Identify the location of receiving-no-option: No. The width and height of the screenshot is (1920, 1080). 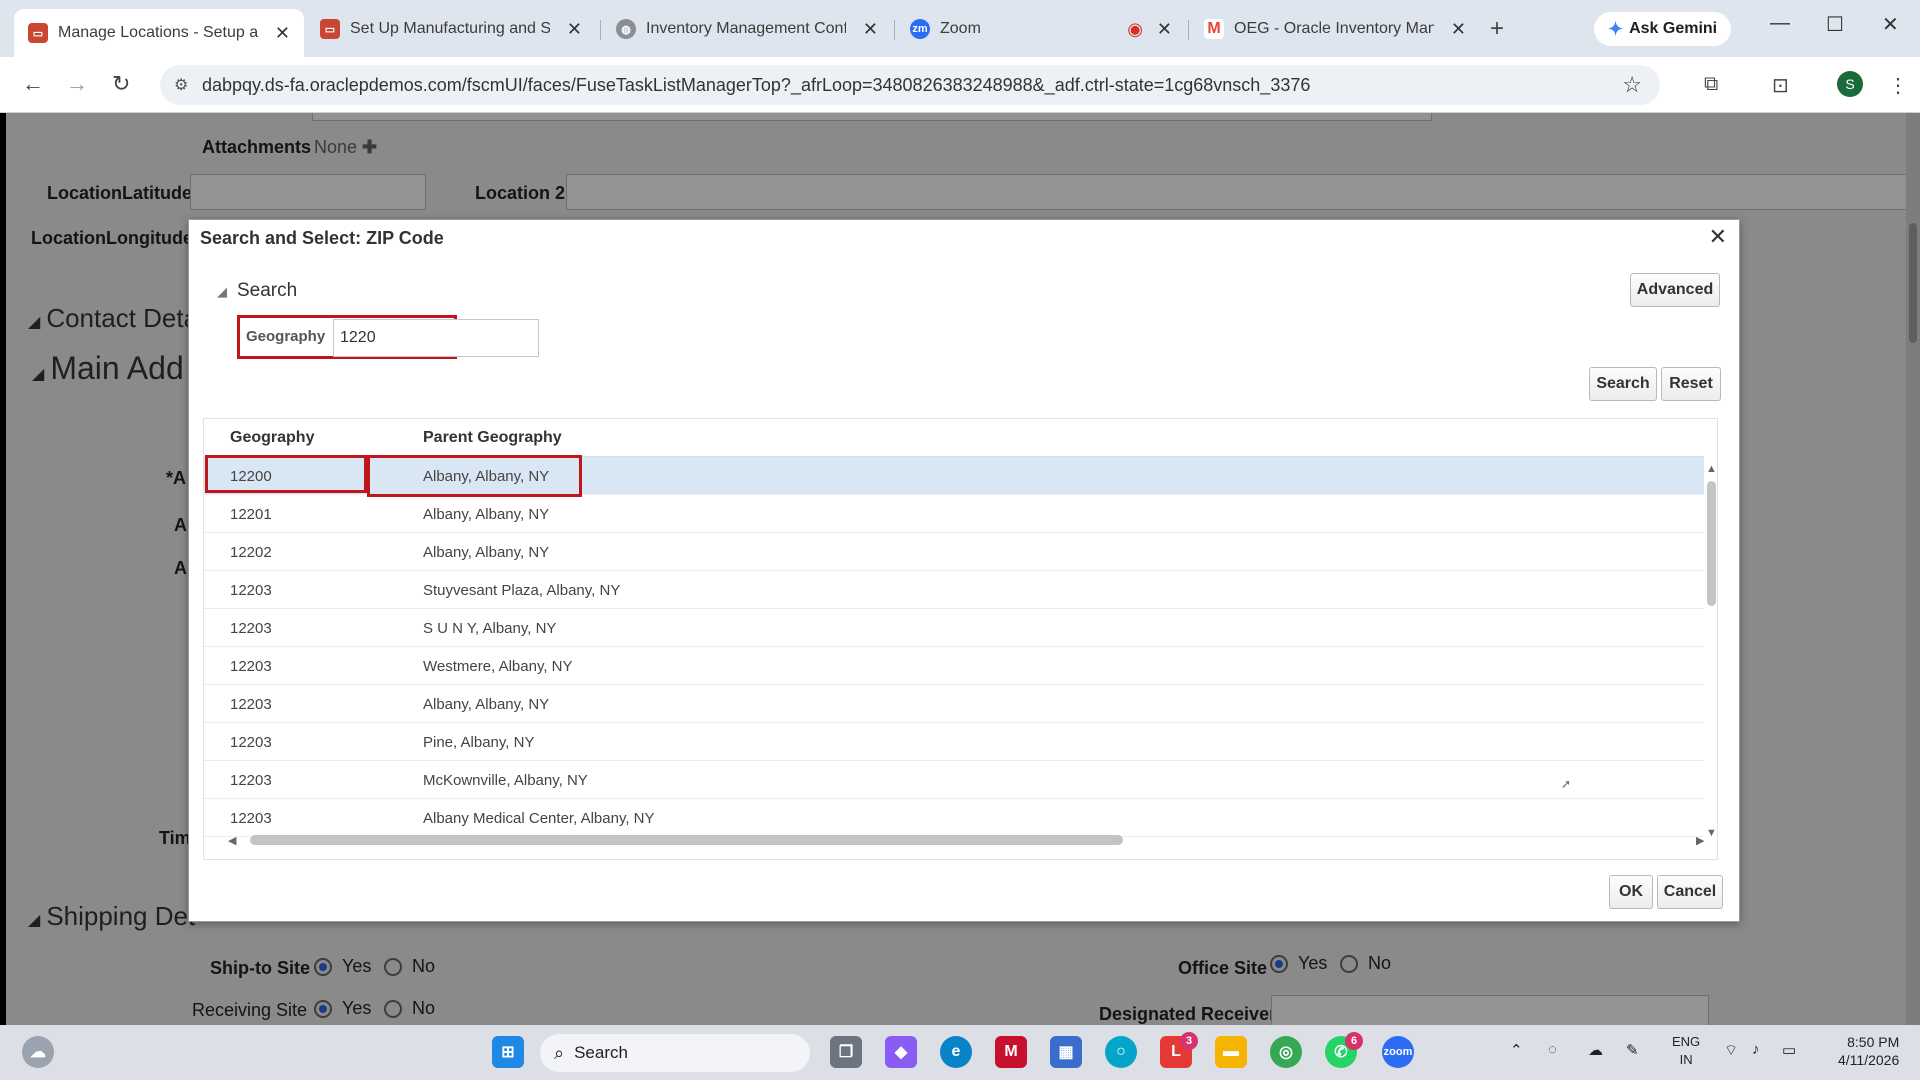
(409, 1008).